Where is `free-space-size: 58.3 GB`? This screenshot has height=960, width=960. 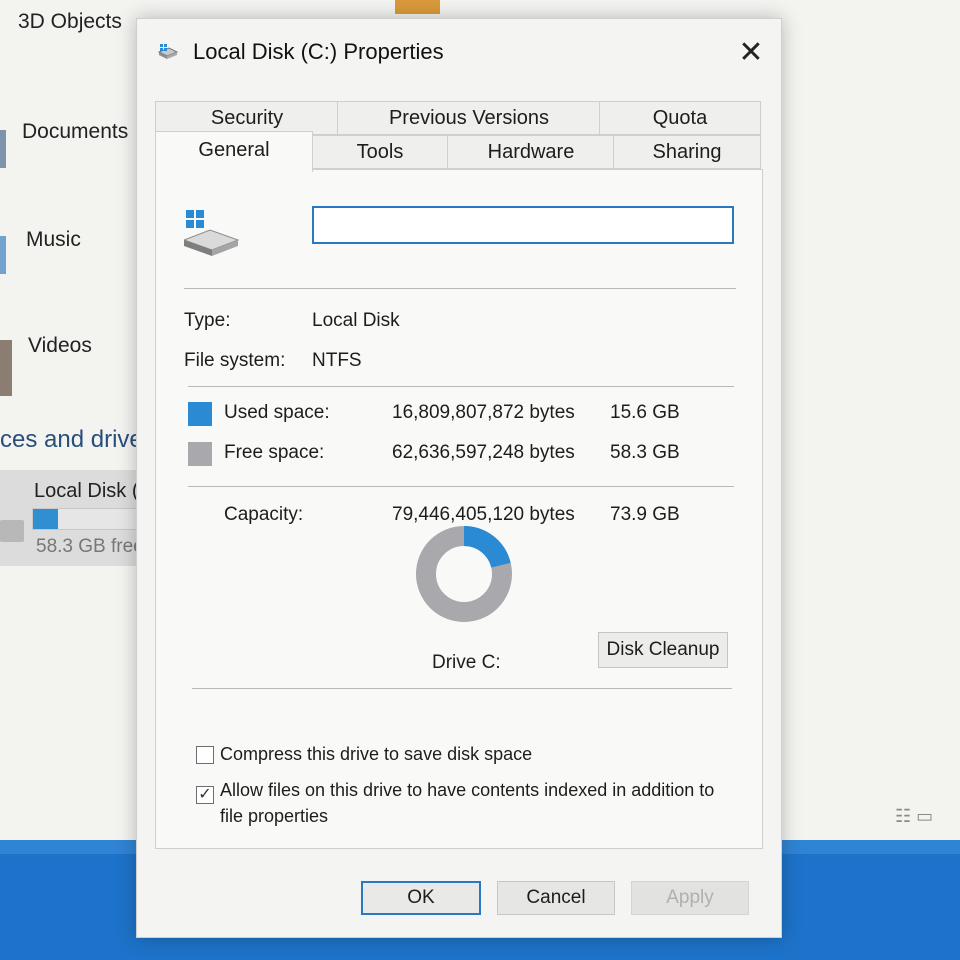
free-space-size: 58.3 GB is located at coordinates (645, 452).